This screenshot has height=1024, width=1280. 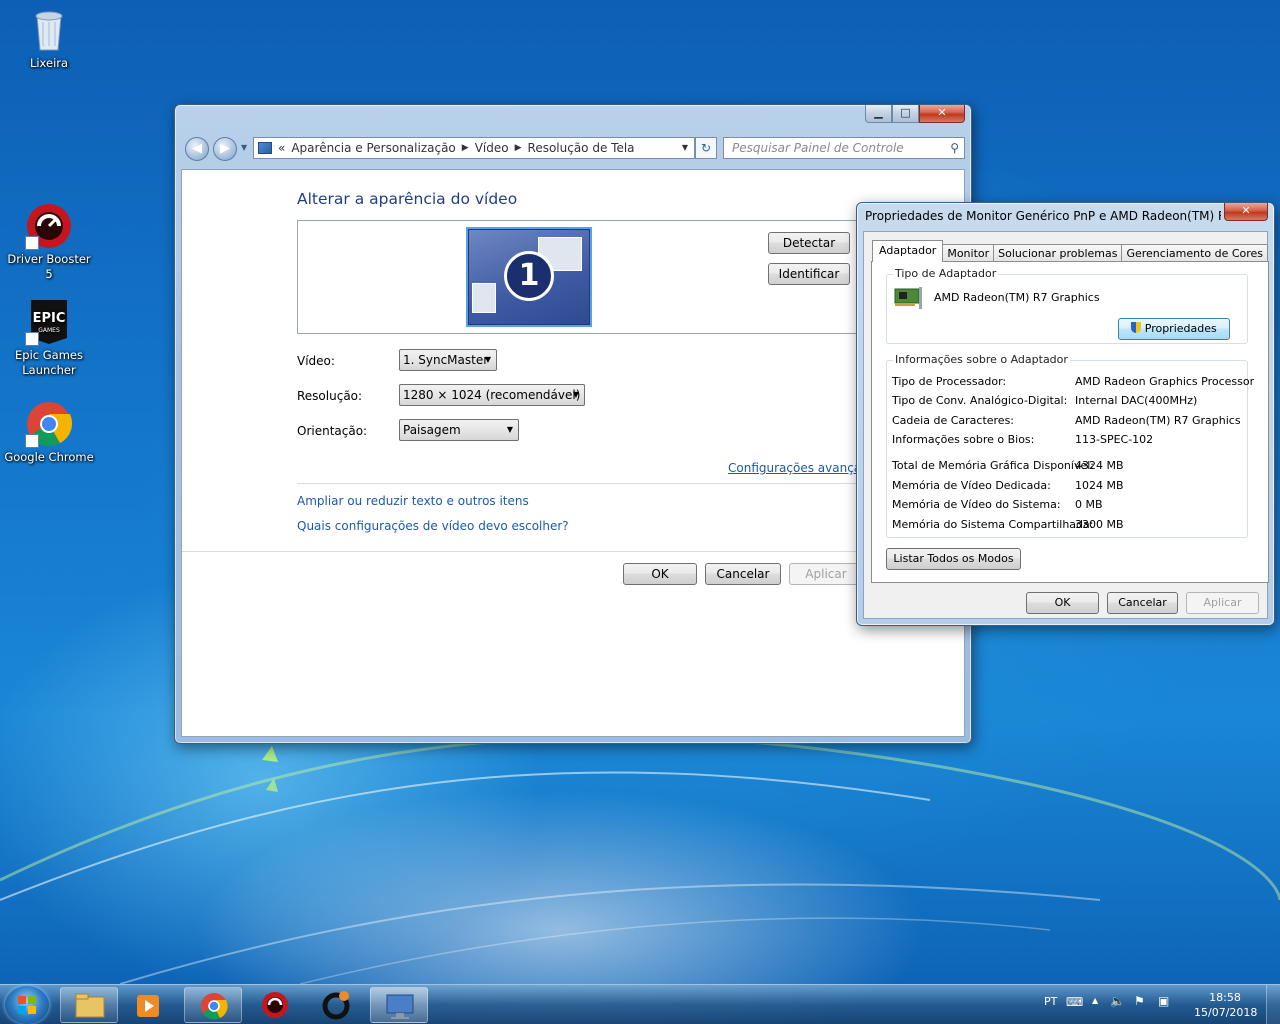 I want to click on resolution-label: Resolução:, so click(x=330, y=396).